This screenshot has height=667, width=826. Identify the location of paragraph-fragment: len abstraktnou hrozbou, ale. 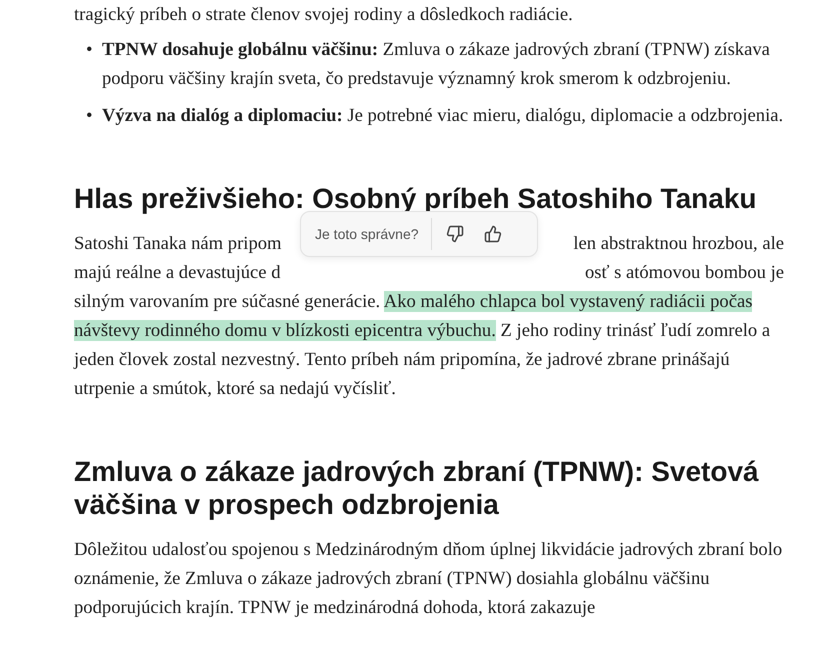
(678, 244).